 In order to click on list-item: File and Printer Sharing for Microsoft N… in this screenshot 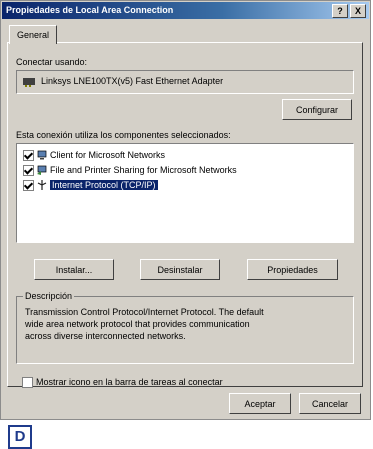, I will do `click(130, 170)`.